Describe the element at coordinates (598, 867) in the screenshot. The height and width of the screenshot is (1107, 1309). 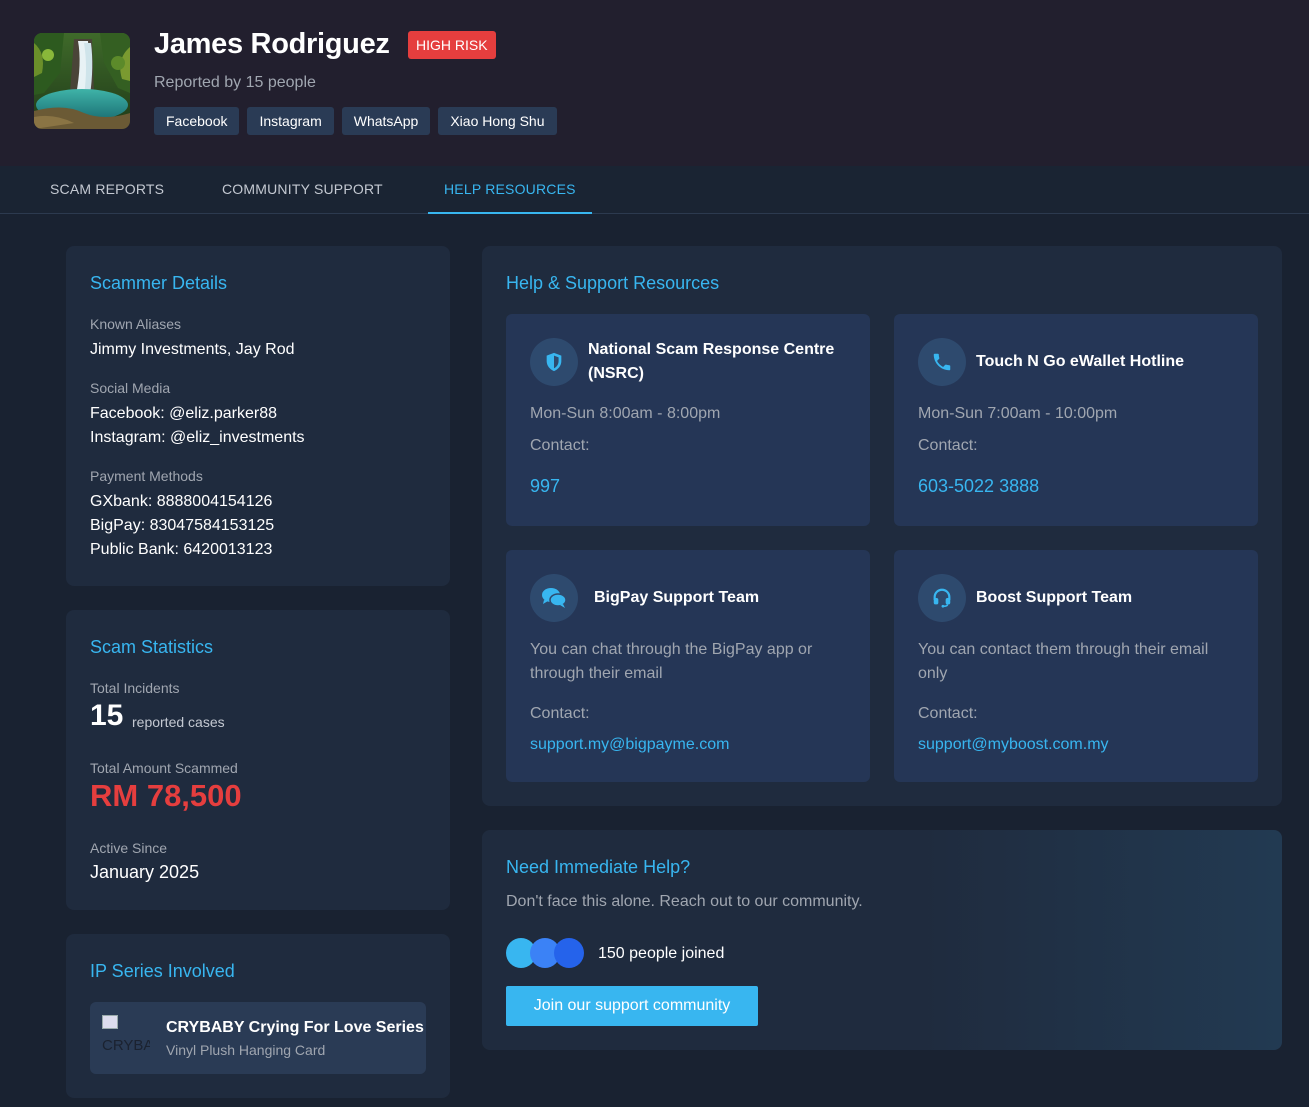
I see `card-title: Need Immediate Help?` at that location.